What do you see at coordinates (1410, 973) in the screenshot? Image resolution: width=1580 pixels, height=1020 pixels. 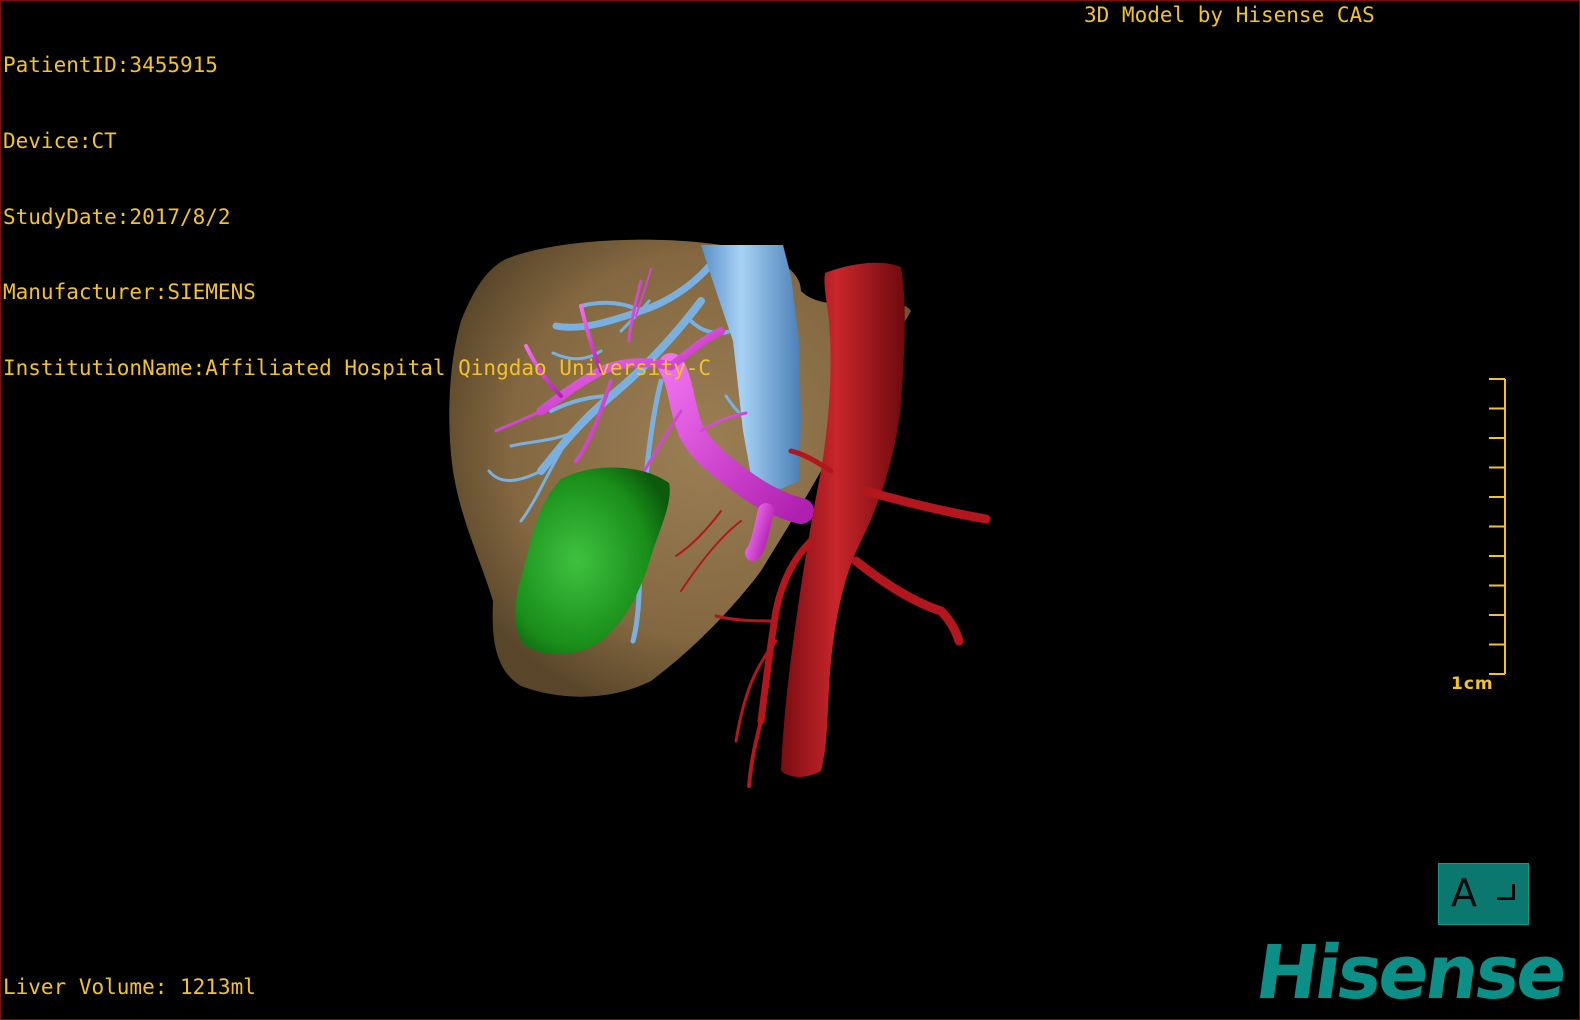 I see `hisense-logo-icon: Hisense` at bounding box center [1410, 973].